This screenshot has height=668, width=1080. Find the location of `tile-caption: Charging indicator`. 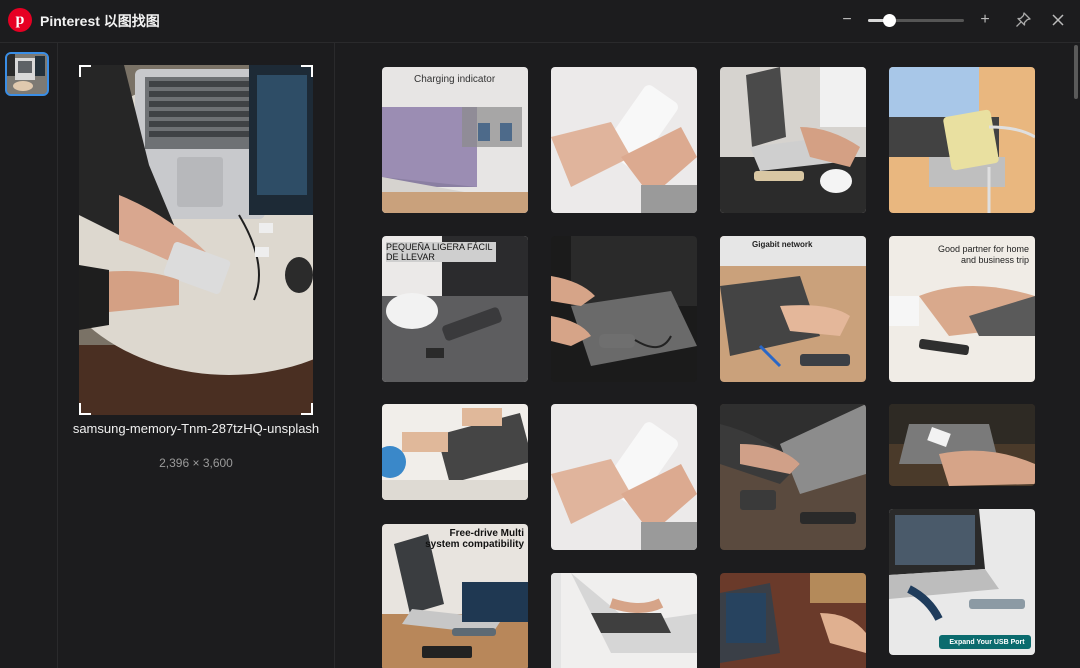

tile-caption: Charging indicator is located at coordinates (455, 79).